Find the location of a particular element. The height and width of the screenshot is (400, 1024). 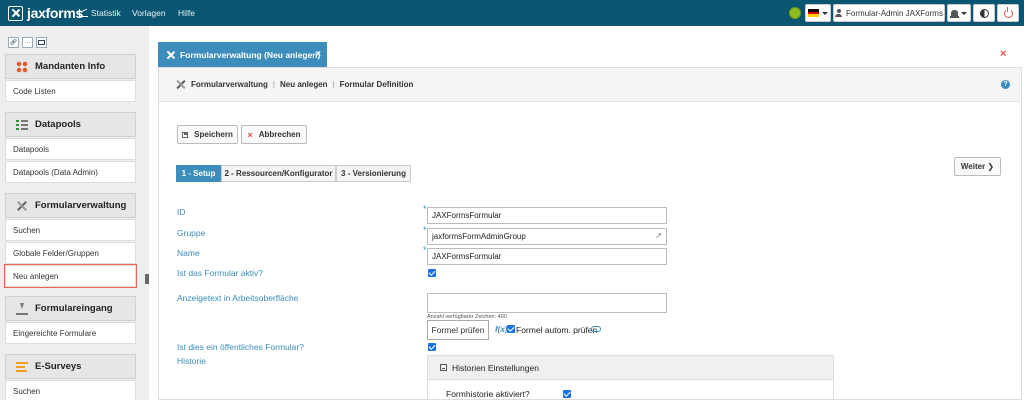

list-icon is located at coordinates (22, 124).